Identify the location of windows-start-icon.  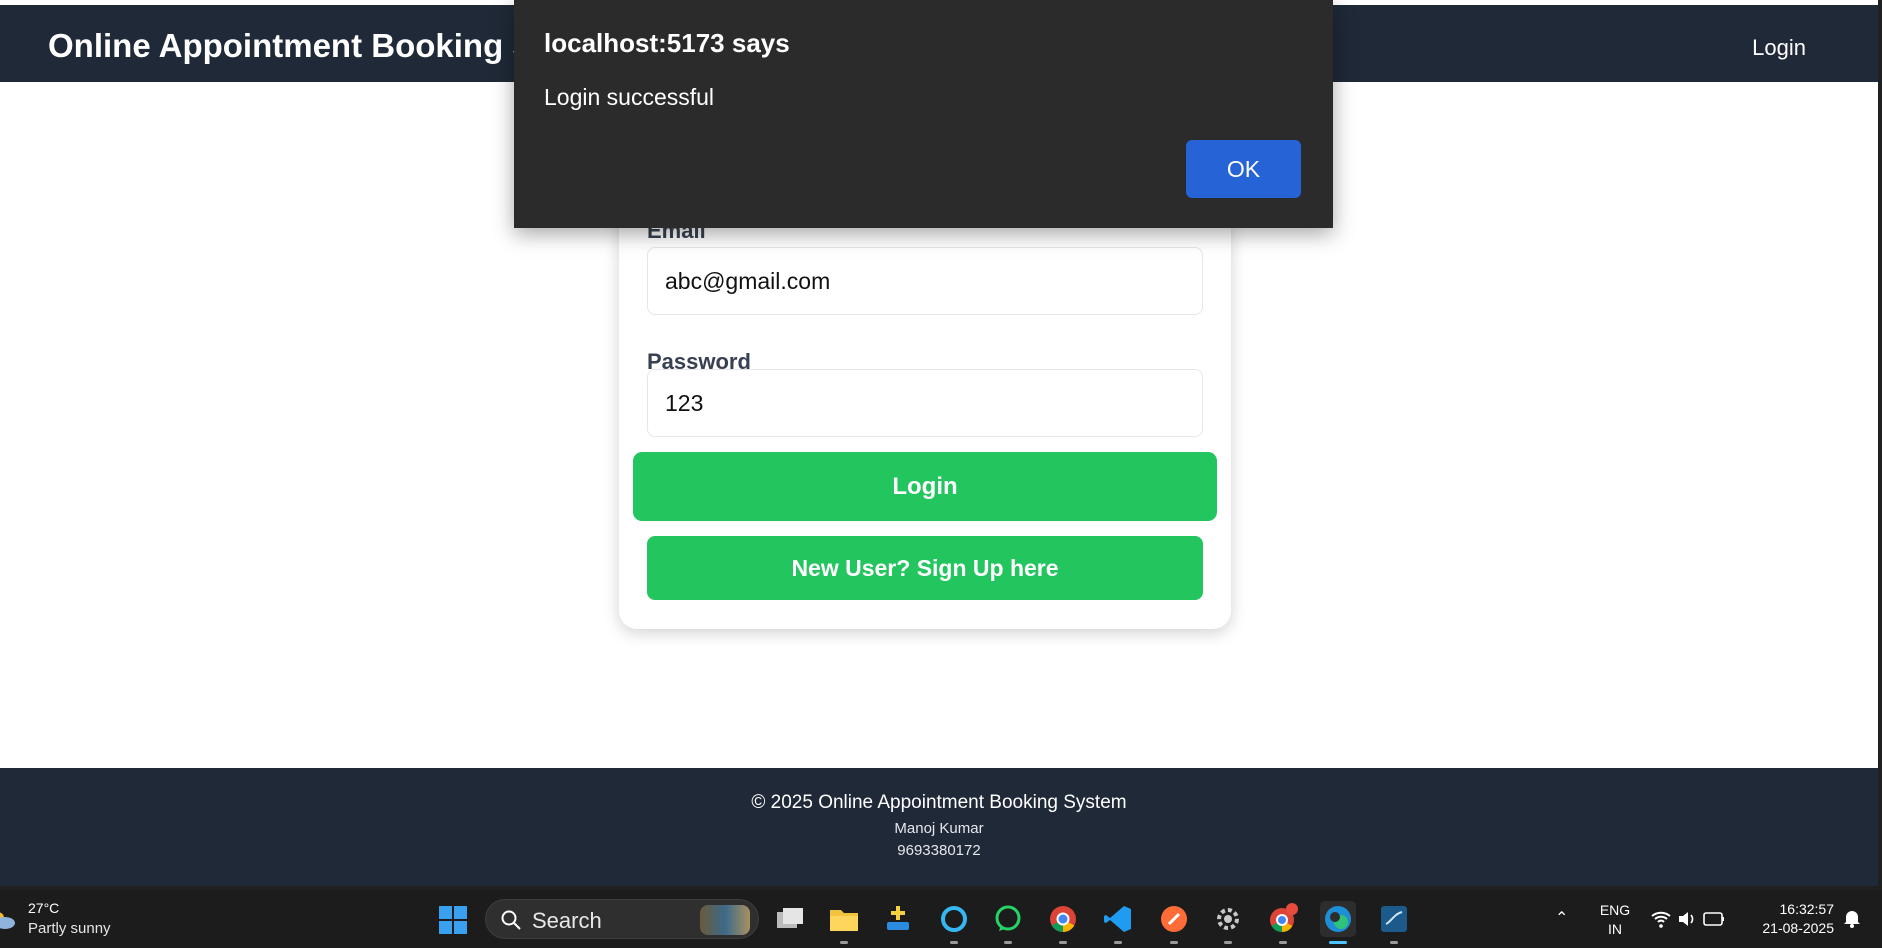
(453, 920).